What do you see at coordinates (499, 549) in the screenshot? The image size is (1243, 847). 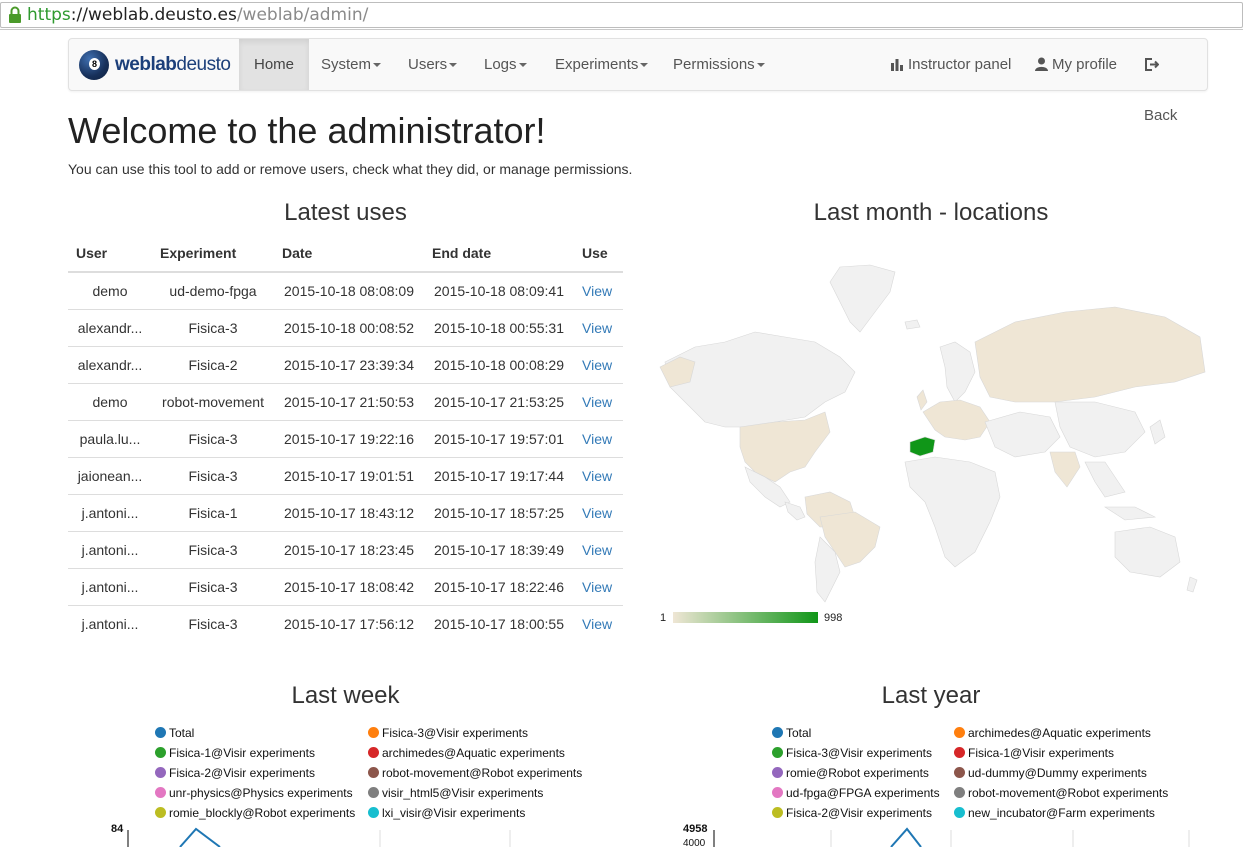 I see `cell-end-date: 2015-10-17 18:39:49` at bounding box center [499, 549].